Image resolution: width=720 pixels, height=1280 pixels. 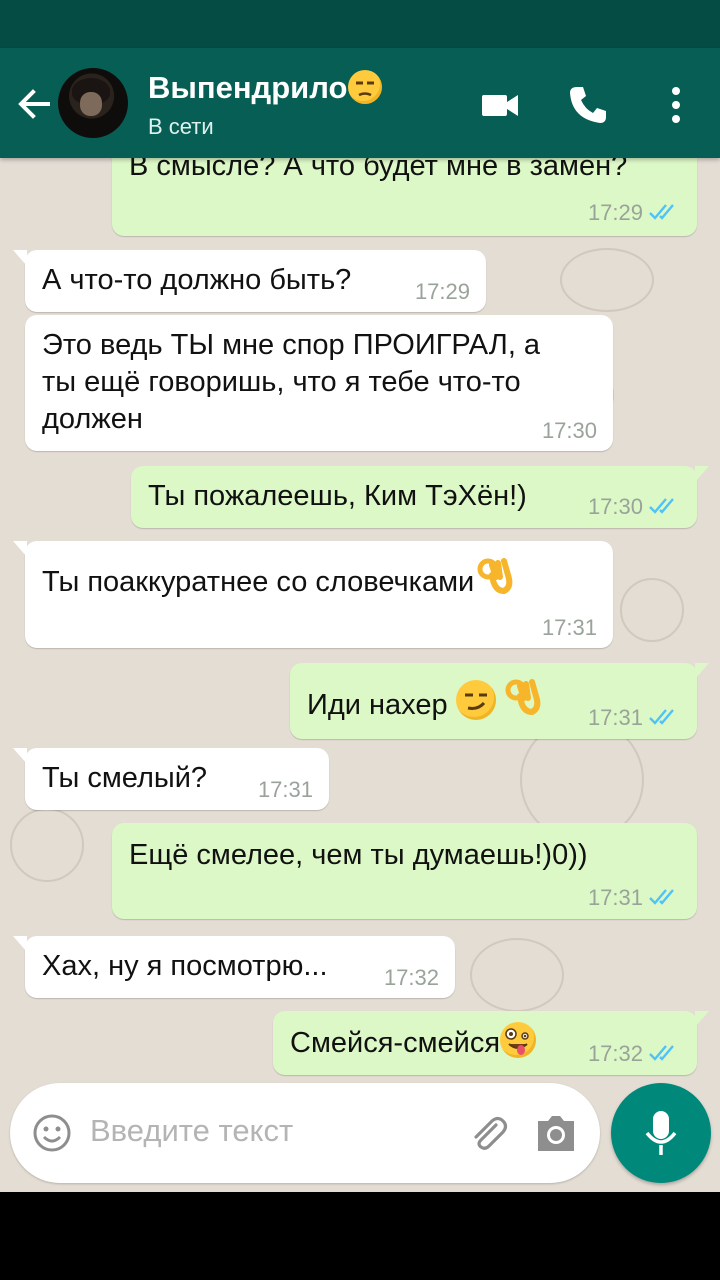 I want to click on overflow-menu-button, so click(x=676, y=105).